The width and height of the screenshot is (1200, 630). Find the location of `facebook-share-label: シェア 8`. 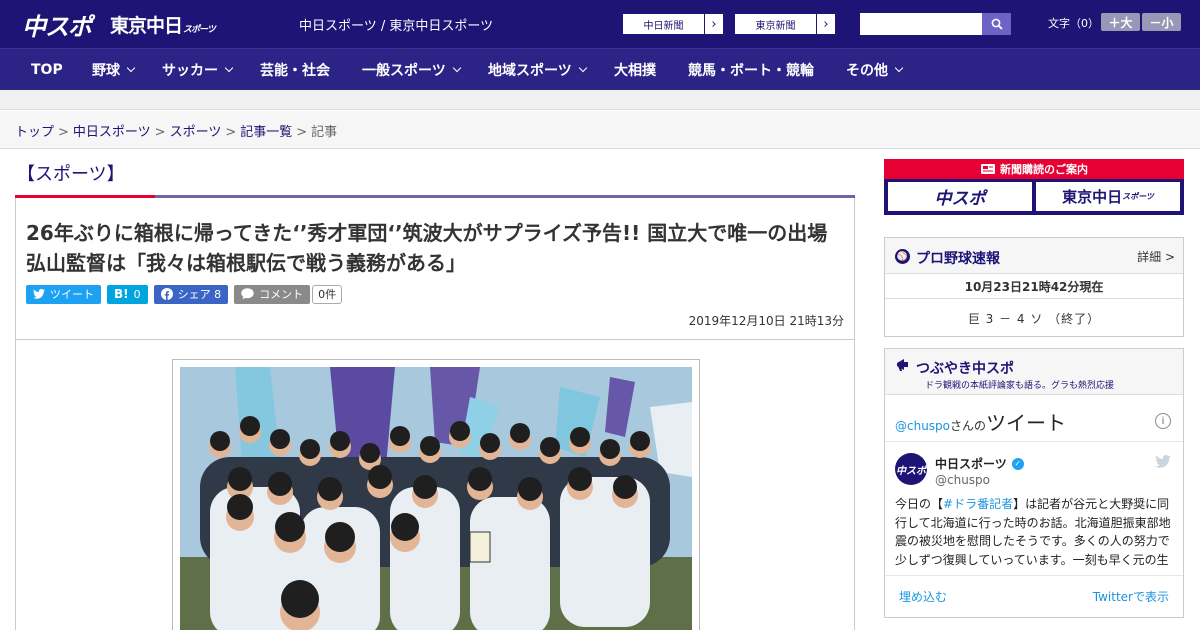

facebook-share-label: シェア 8 is located at coordinates (199, 294).